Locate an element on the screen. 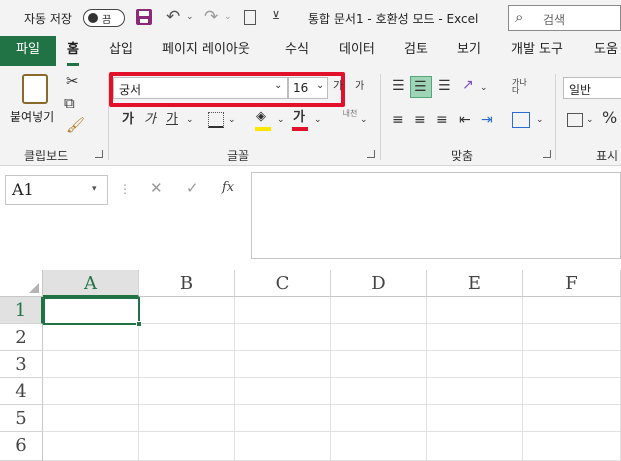  cell-c5 is located at coordinates (283, 418).